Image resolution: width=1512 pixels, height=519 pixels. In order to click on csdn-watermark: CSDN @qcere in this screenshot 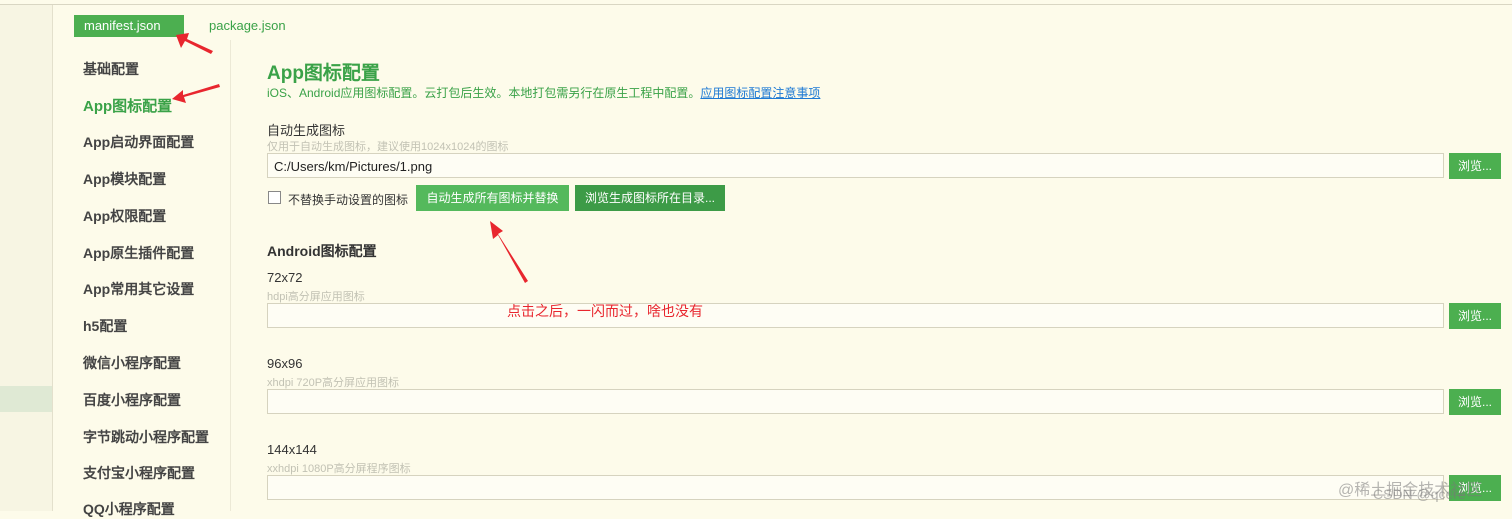, I will do `click(1419, 494)`.